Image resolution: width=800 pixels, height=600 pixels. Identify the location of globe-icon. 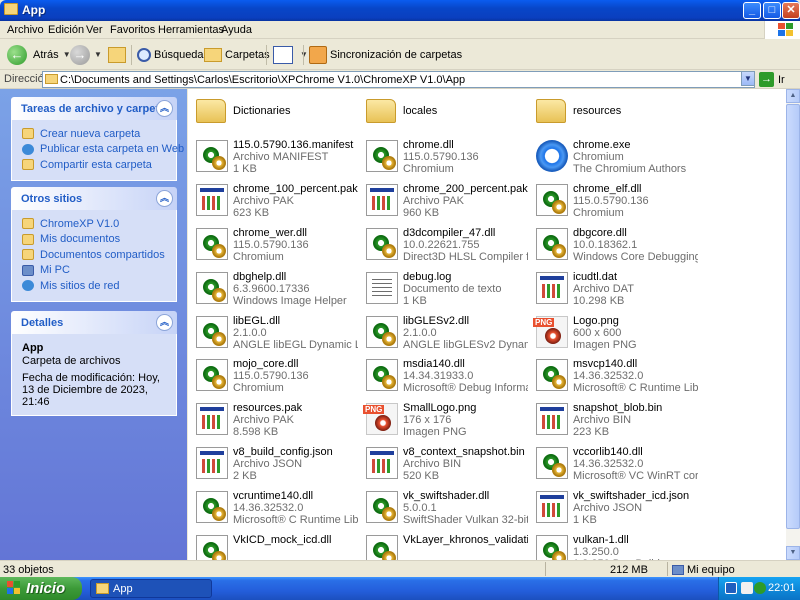
(28, 149).